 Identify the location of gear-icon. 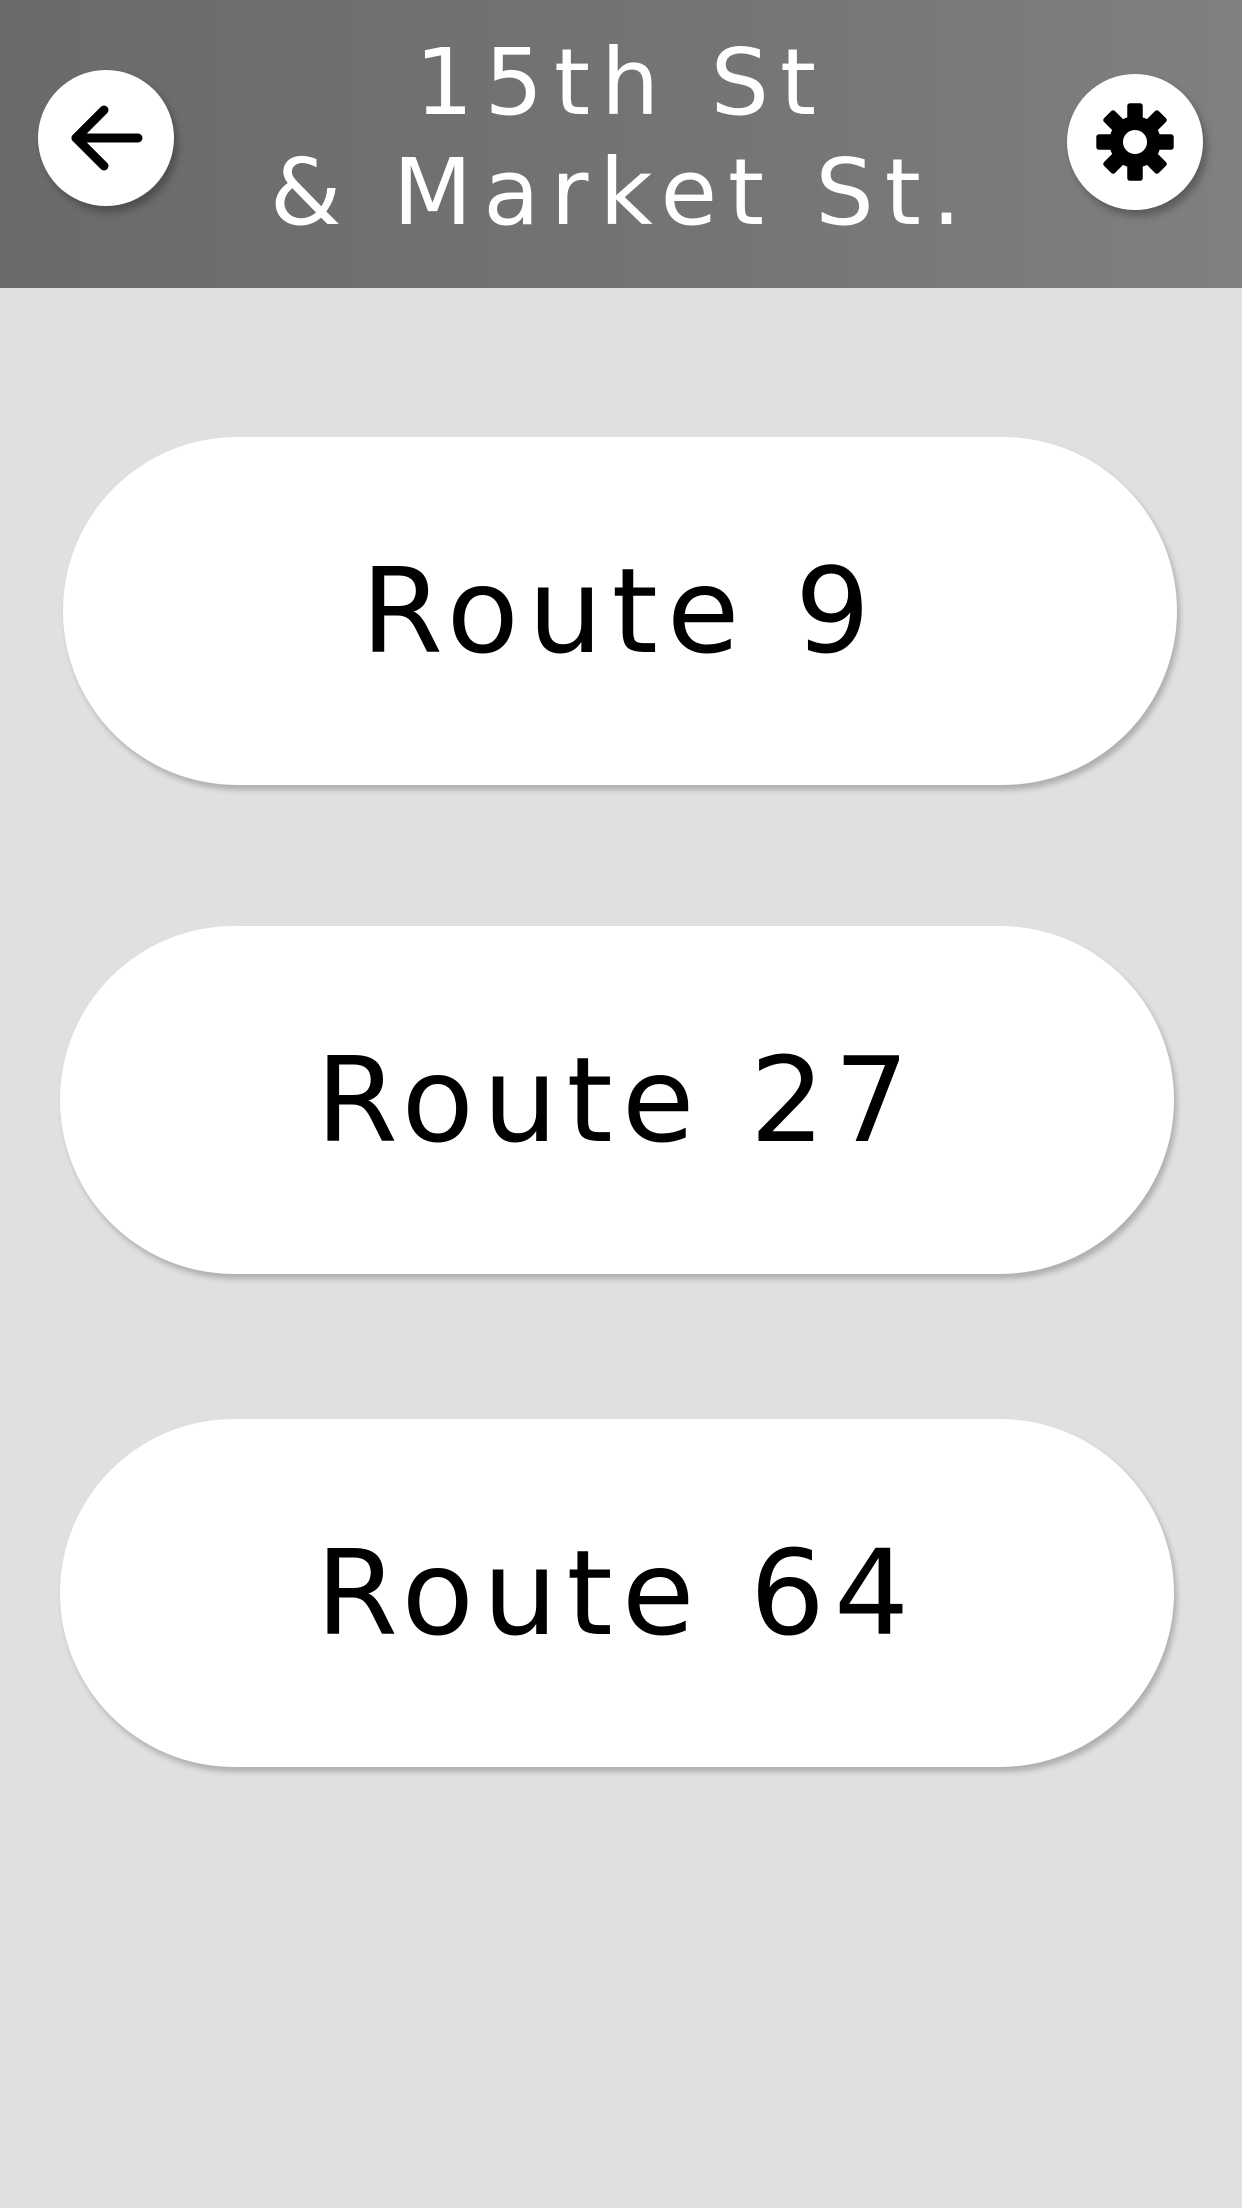
(1135, 142).